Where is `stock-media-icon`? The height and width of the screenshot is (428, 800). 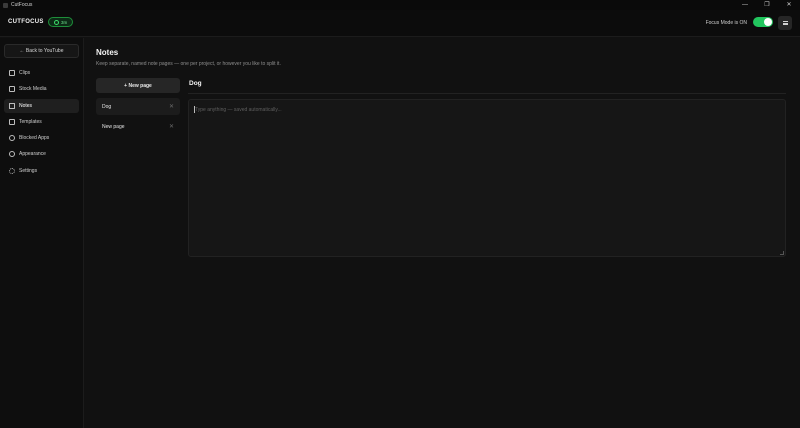
stock-media-icon is located at coordinates (12, 89).